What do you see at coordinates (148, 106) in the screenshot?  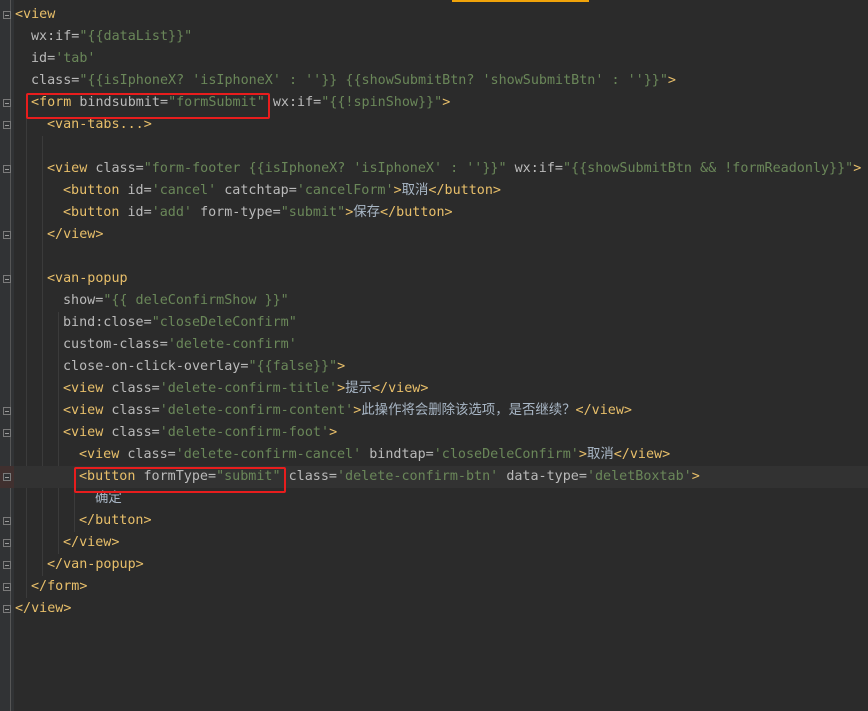 I see `highlight-box` at bounding box center [148, 106].